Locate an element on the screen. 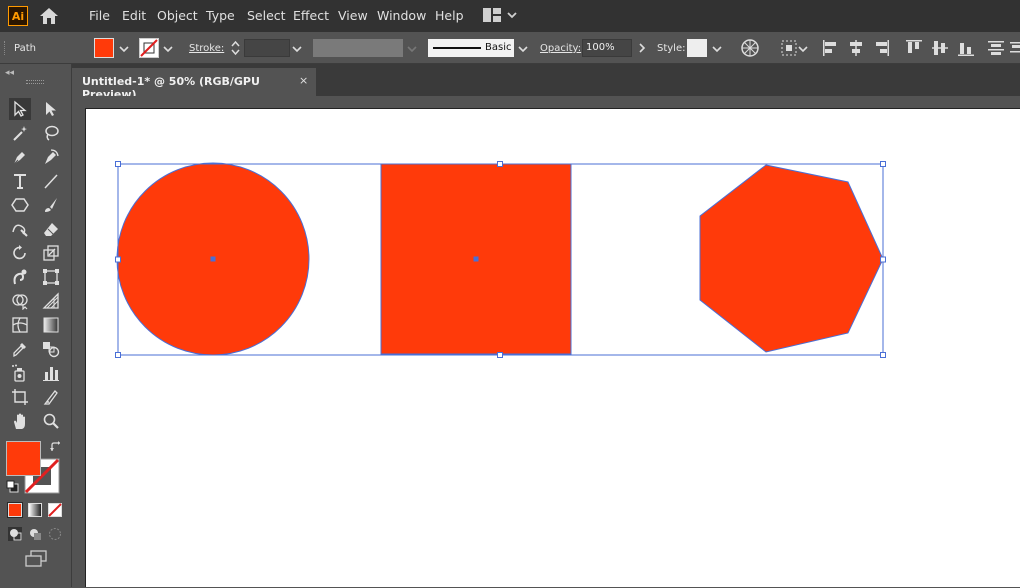 The width and height of the screenshot is (1020, 588). fill-color-chip is located at coordinates (23, 458).